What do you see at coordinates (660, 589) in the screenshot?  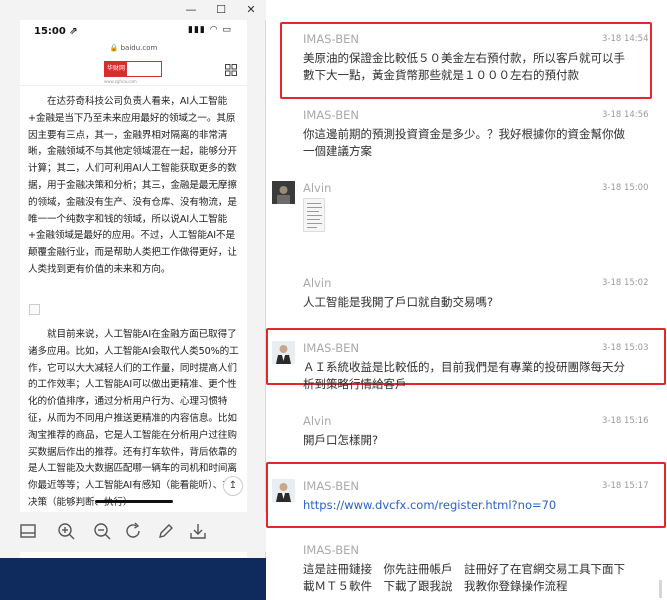 I see `scrollbar` at bounding box center [660, 589].